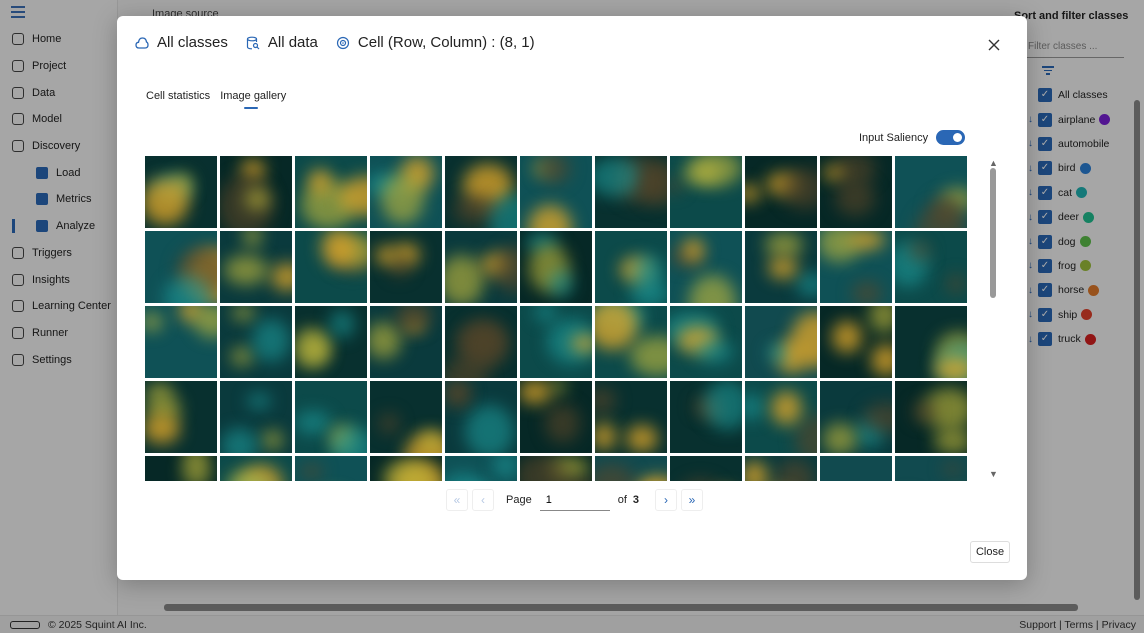 The image size is (1144, 633). I want to click on of-label: of, so click(622, 500).